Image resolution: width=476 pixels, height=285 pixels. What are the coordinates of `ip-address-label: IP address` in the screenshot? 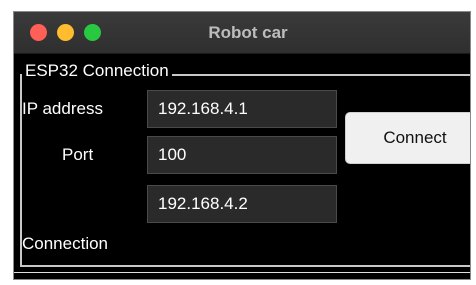 It's located at (62, 108).